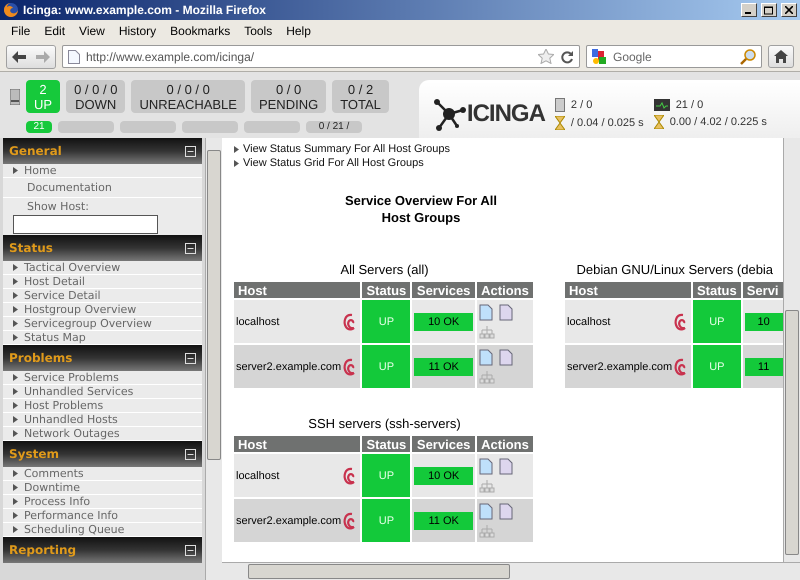  I want to click on service-latency: 0.00 / 4.02 / 0.225 s, so click(718, 122).